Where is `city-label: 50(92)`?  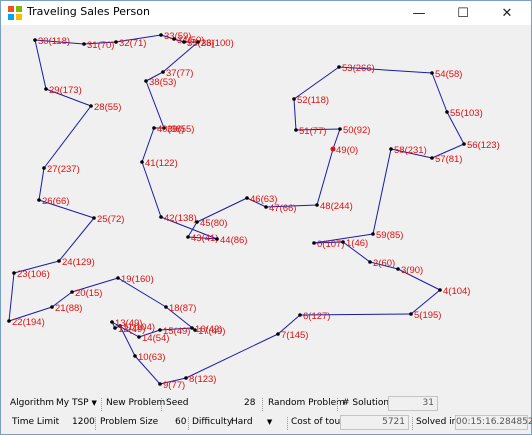 city-label: 50(92) is located at coordinates (356, 130).